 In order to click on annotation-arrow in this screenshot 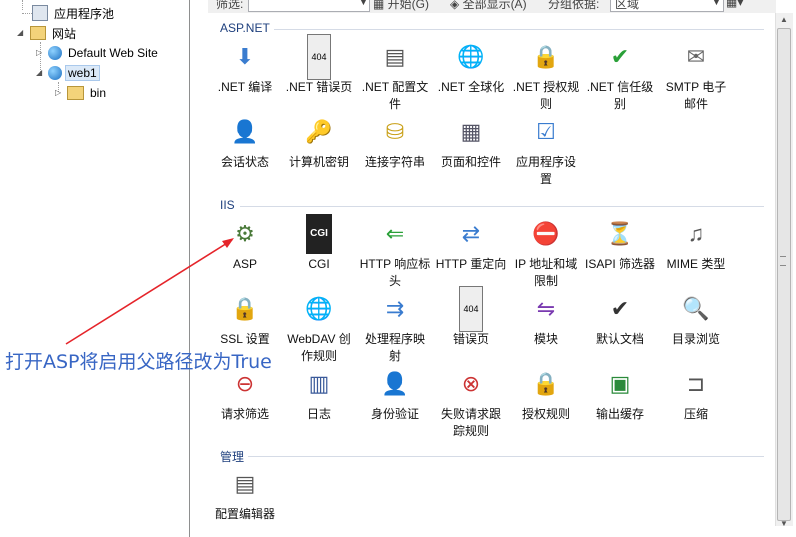, I will do `click(149, 291)`.